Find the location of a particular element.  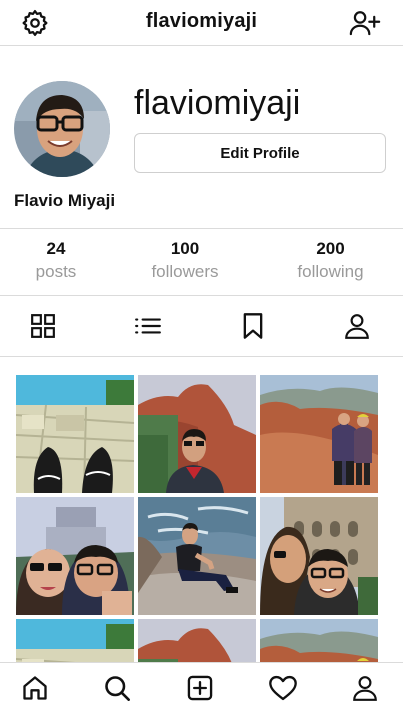

photo-couple-selfie-castle is located at coordinates (75, 556).